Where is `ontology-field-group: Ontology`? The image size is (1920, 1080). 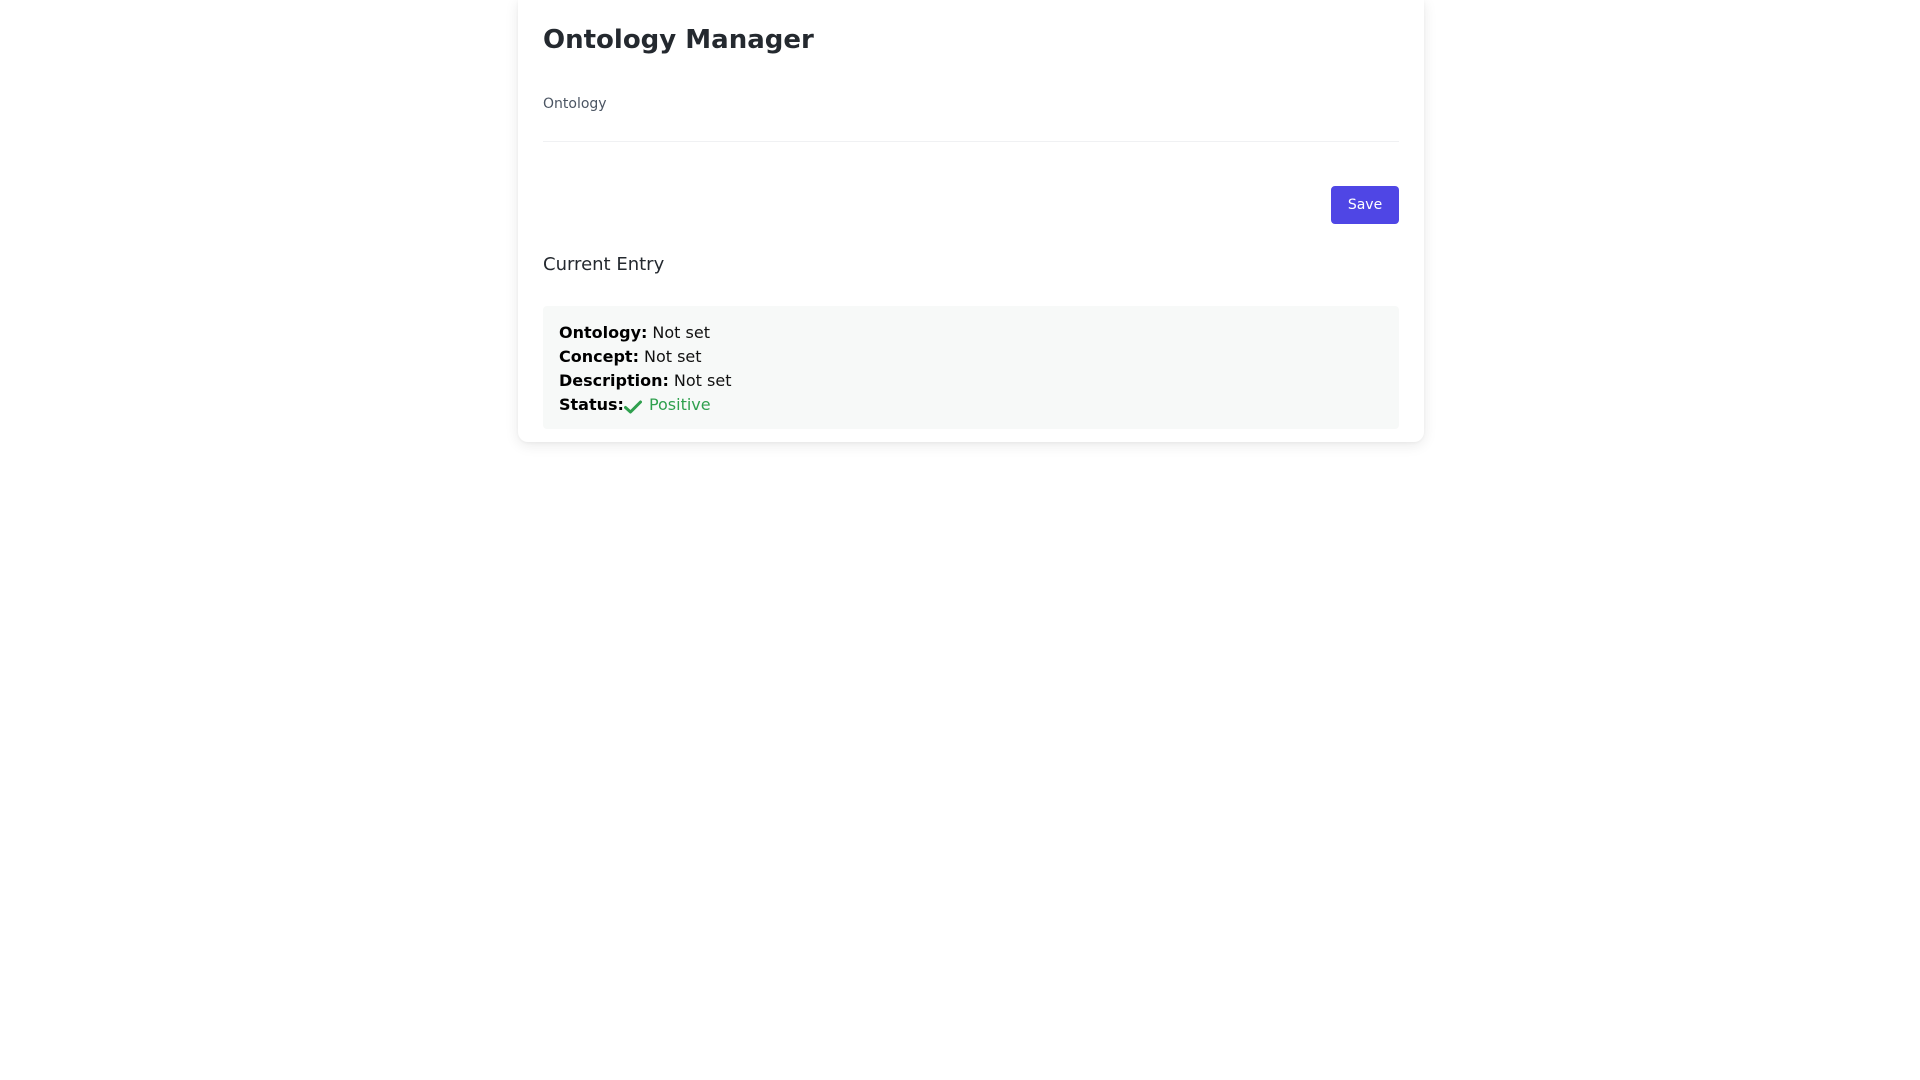
ontology-field-group: Ontology is located at coordinates (971, 119).